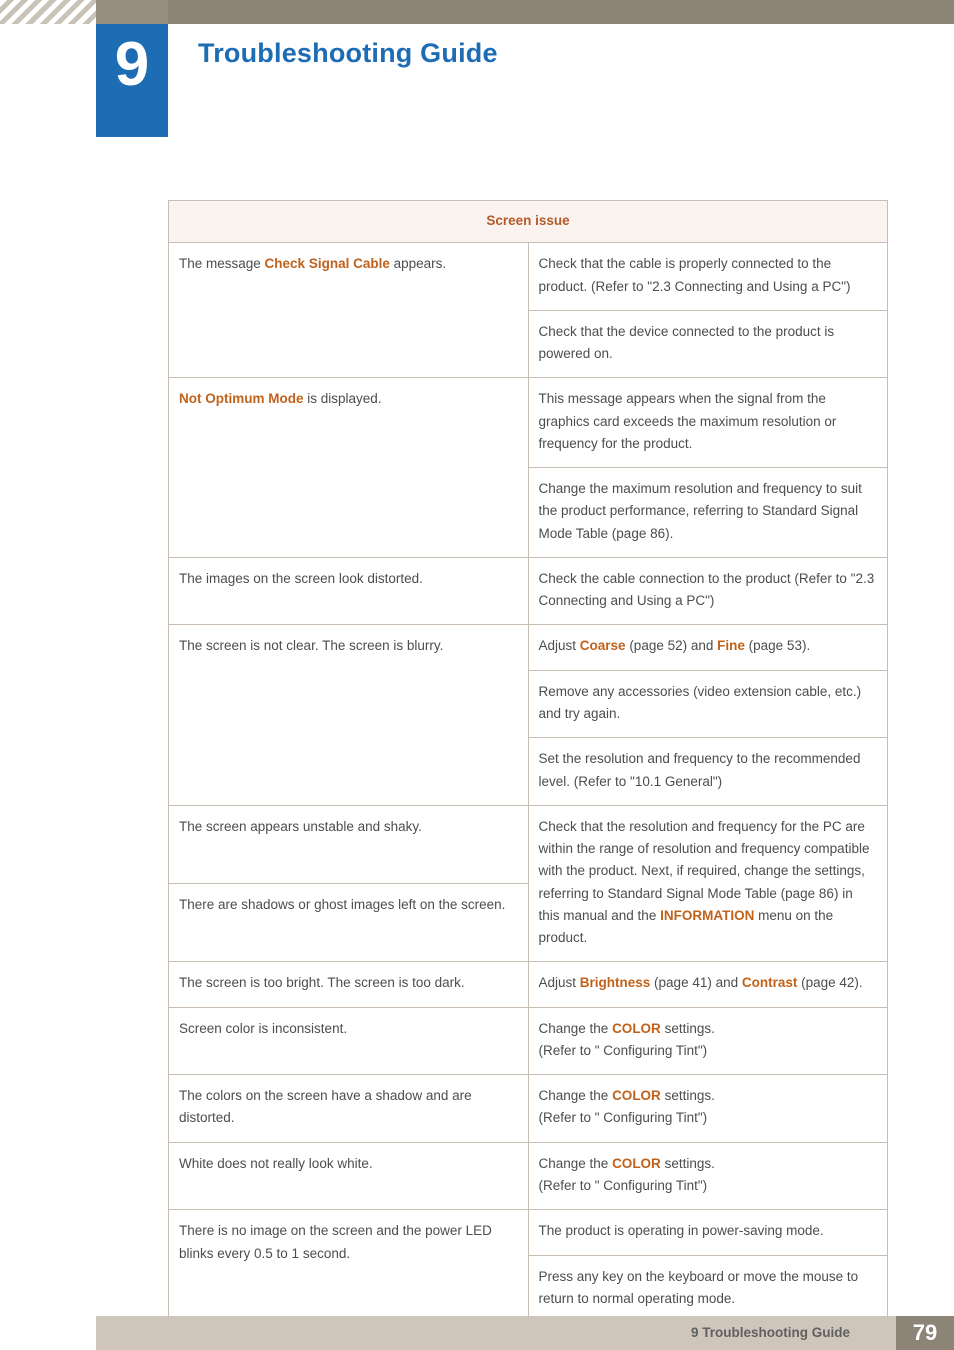 This screenshot has width=954, height=1350. What do you see at coordinates (561, 12) in the screenshot?
I see `header-bar-dark` at bounding box center [561, 12].